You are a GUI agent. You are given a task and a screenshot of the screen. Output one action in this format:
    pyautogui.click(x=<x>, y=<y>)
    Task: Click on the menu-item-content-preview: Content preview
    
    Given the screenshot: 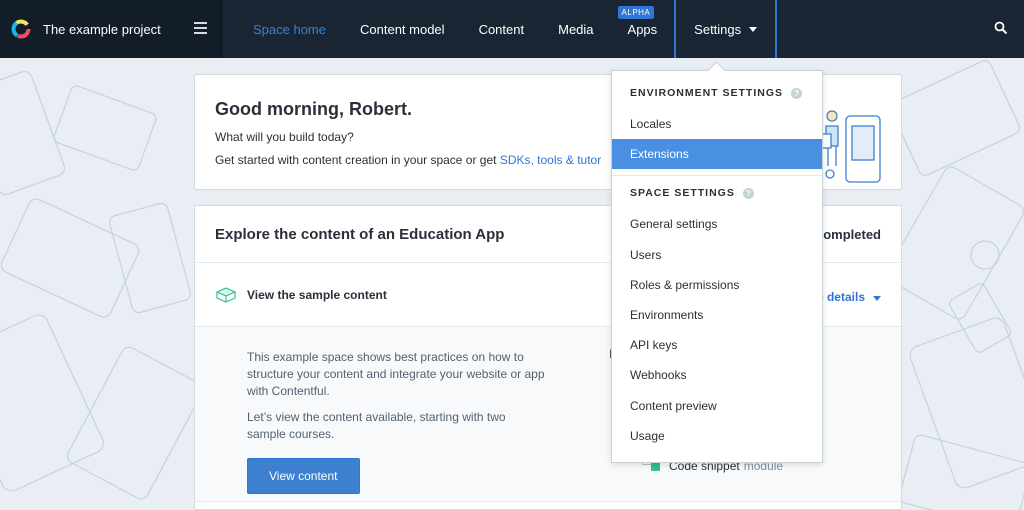 What is the action you would take?
    pyautogui.click(x=717, y=406)
    